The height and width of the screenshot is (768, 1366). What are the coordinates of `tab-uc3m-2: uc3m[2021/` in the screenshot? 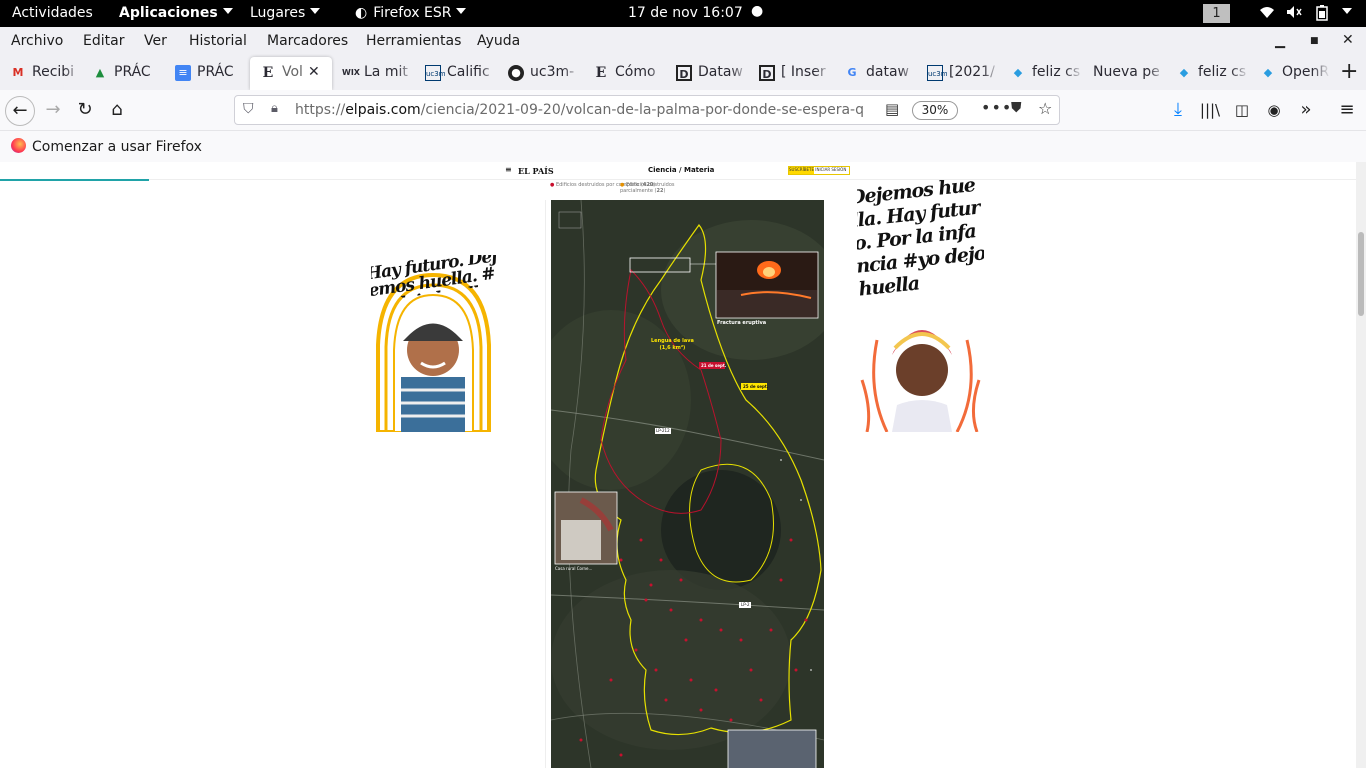 It's located at (958, 73).